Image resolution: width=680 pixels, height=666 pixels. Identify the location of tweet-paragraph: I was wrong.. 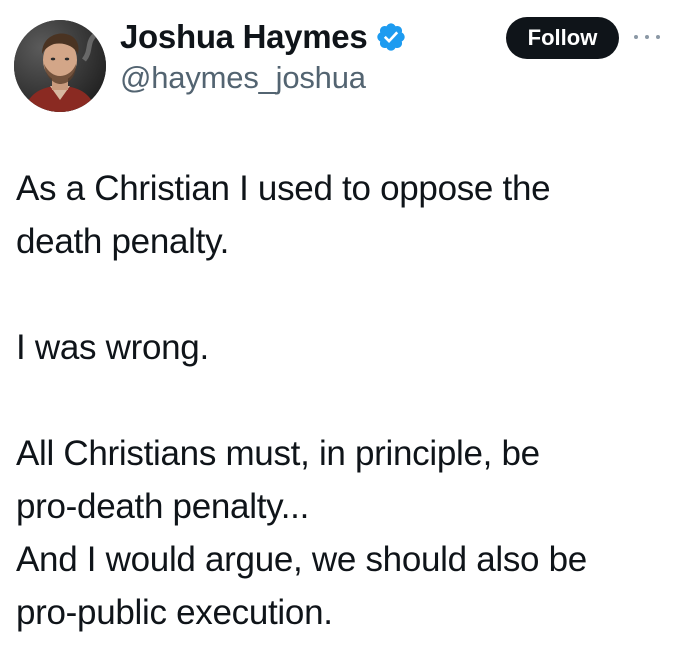
(341, 347).